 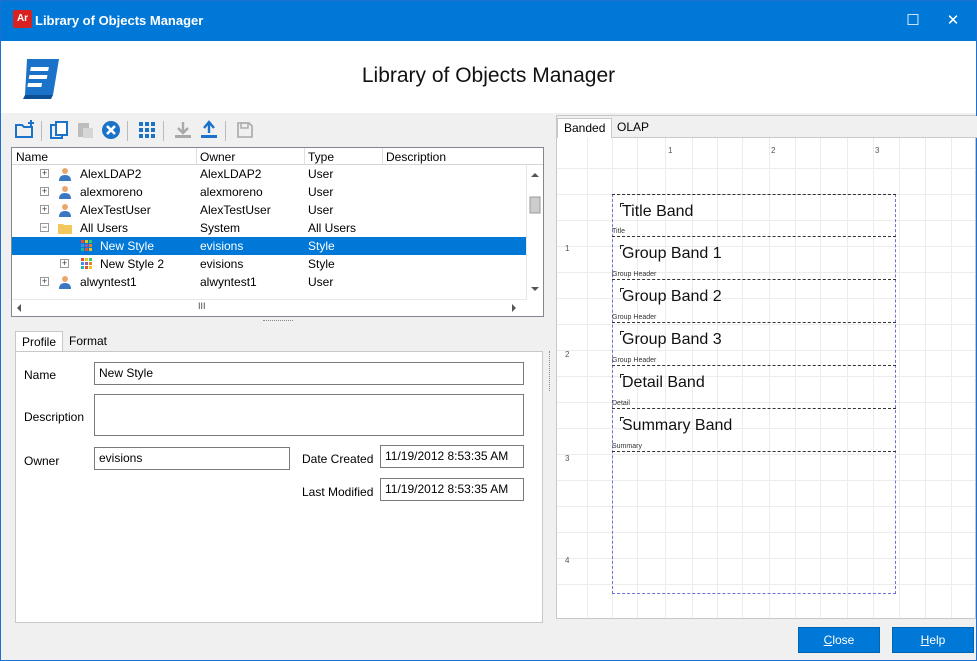 What do you see at coordinates (585, 128) in the screenshot?
I see `tab-banded: Banded` at bounding box center [585, 128].